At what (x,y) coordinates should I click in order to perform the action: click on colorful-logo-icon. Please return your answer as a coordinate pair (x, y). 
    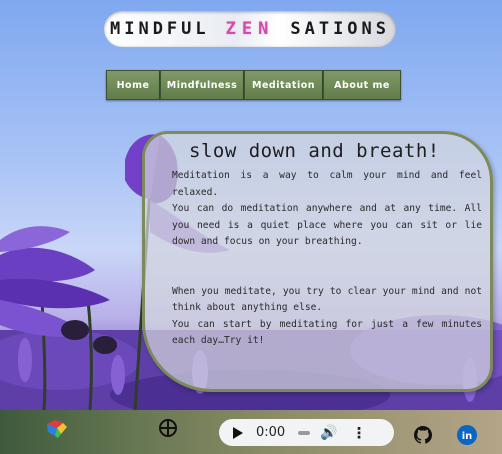
    Looking at the image, I should click on (57, 429).